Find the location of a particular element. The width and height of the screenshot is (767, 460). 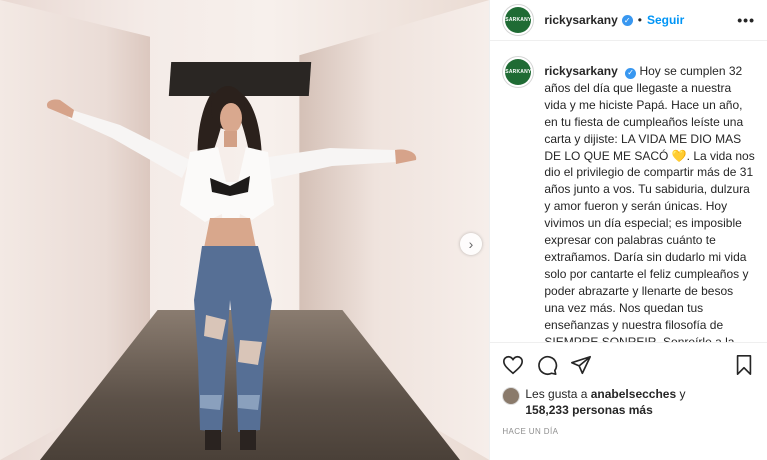

username-link: rickysarkany is located at coordinates (580, 20).